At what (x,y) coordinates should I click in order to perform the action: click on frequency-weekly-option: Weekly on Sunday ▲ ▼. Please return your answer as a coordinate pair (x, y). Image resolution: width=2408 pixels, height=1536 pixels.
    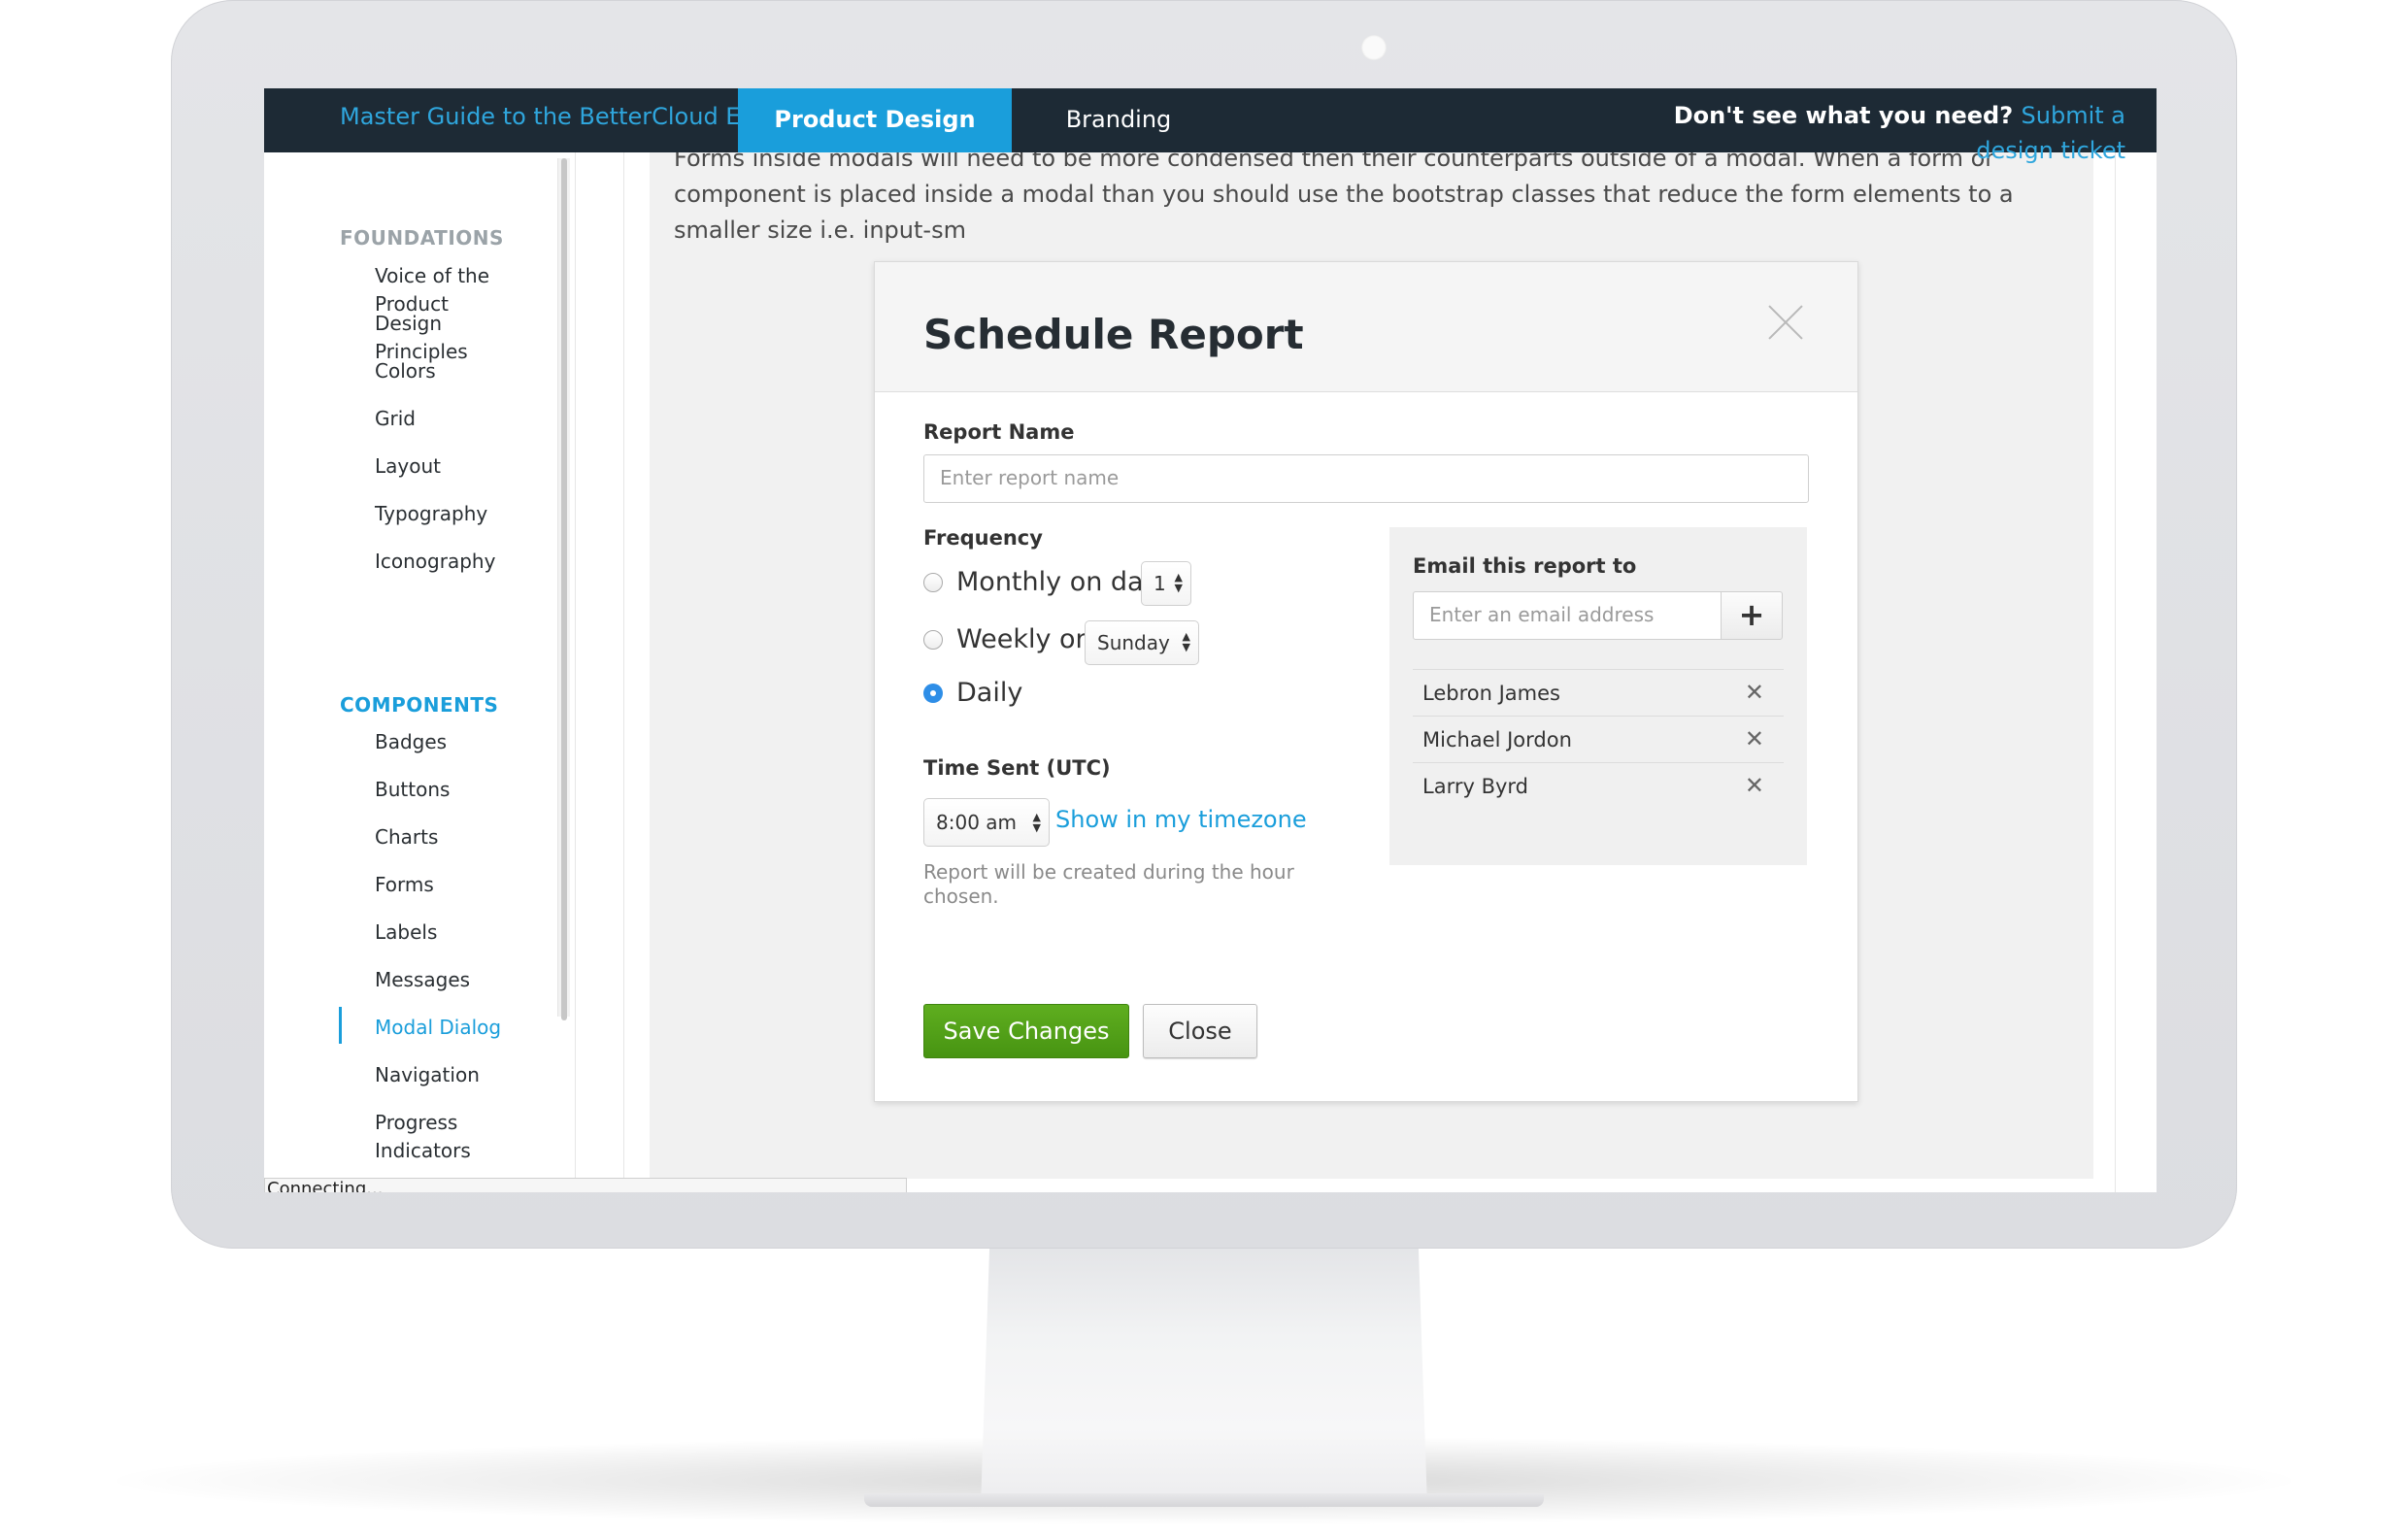
    Looking at the image, I should click on (1117, 642).